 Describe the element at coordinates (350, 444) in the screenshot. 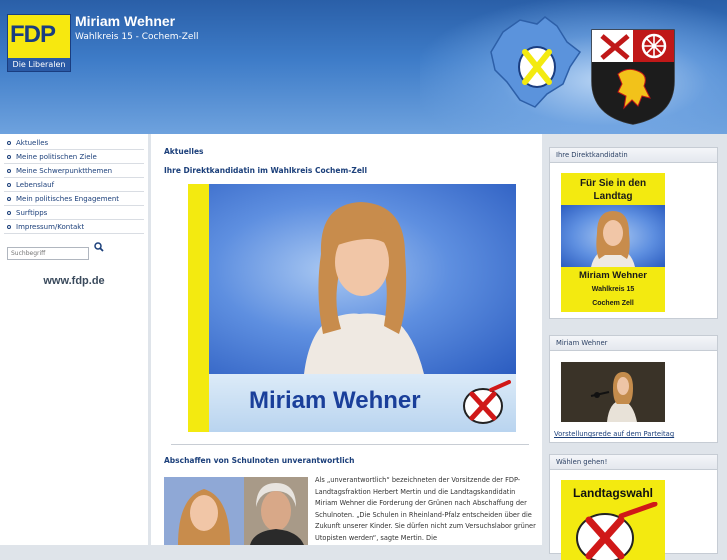

I see `article-divider` at that location.